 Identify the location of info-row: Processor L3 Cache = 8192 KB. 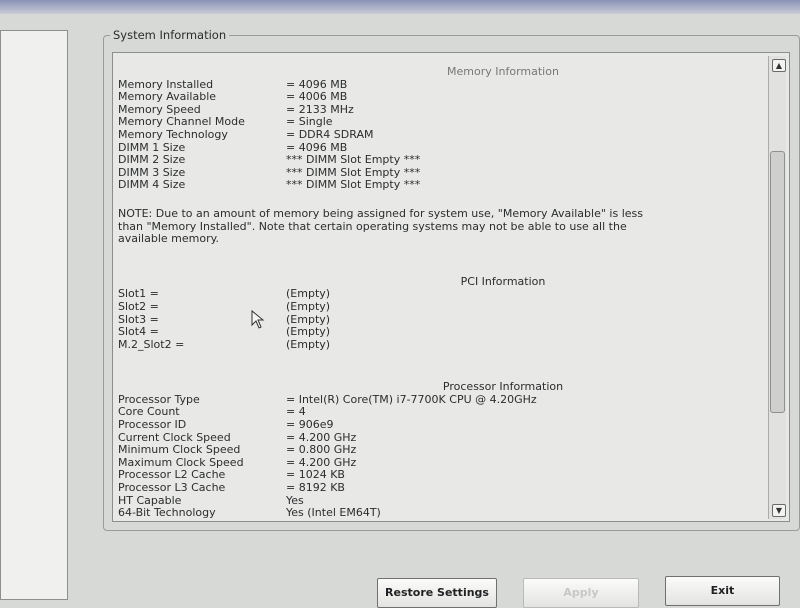
(443, 488).